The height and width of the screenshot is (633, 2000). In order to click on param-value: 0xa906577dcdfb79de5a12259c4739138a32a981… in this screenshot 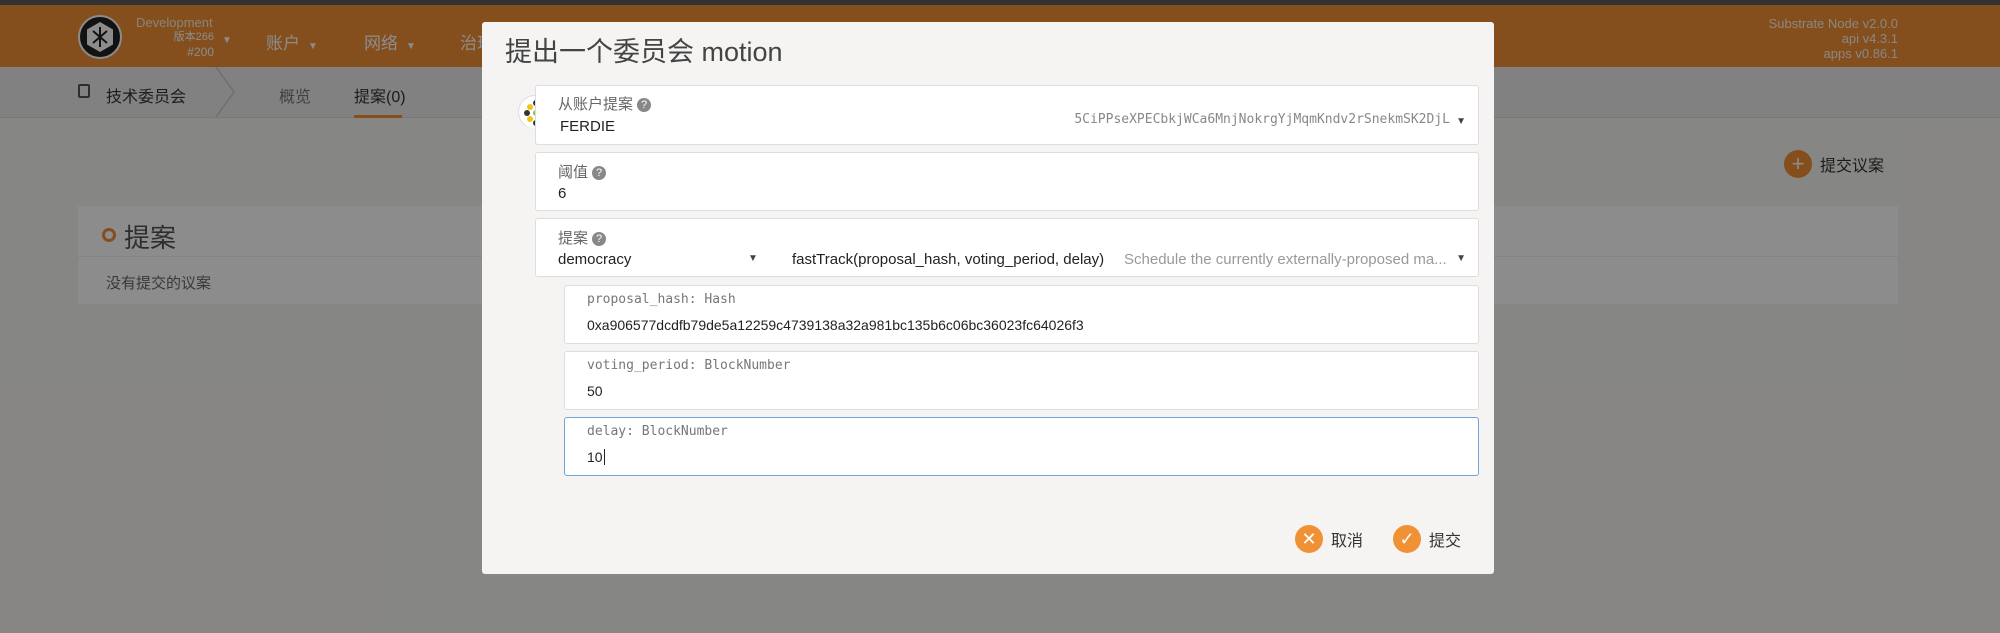, I will do `click(835, 325)`.